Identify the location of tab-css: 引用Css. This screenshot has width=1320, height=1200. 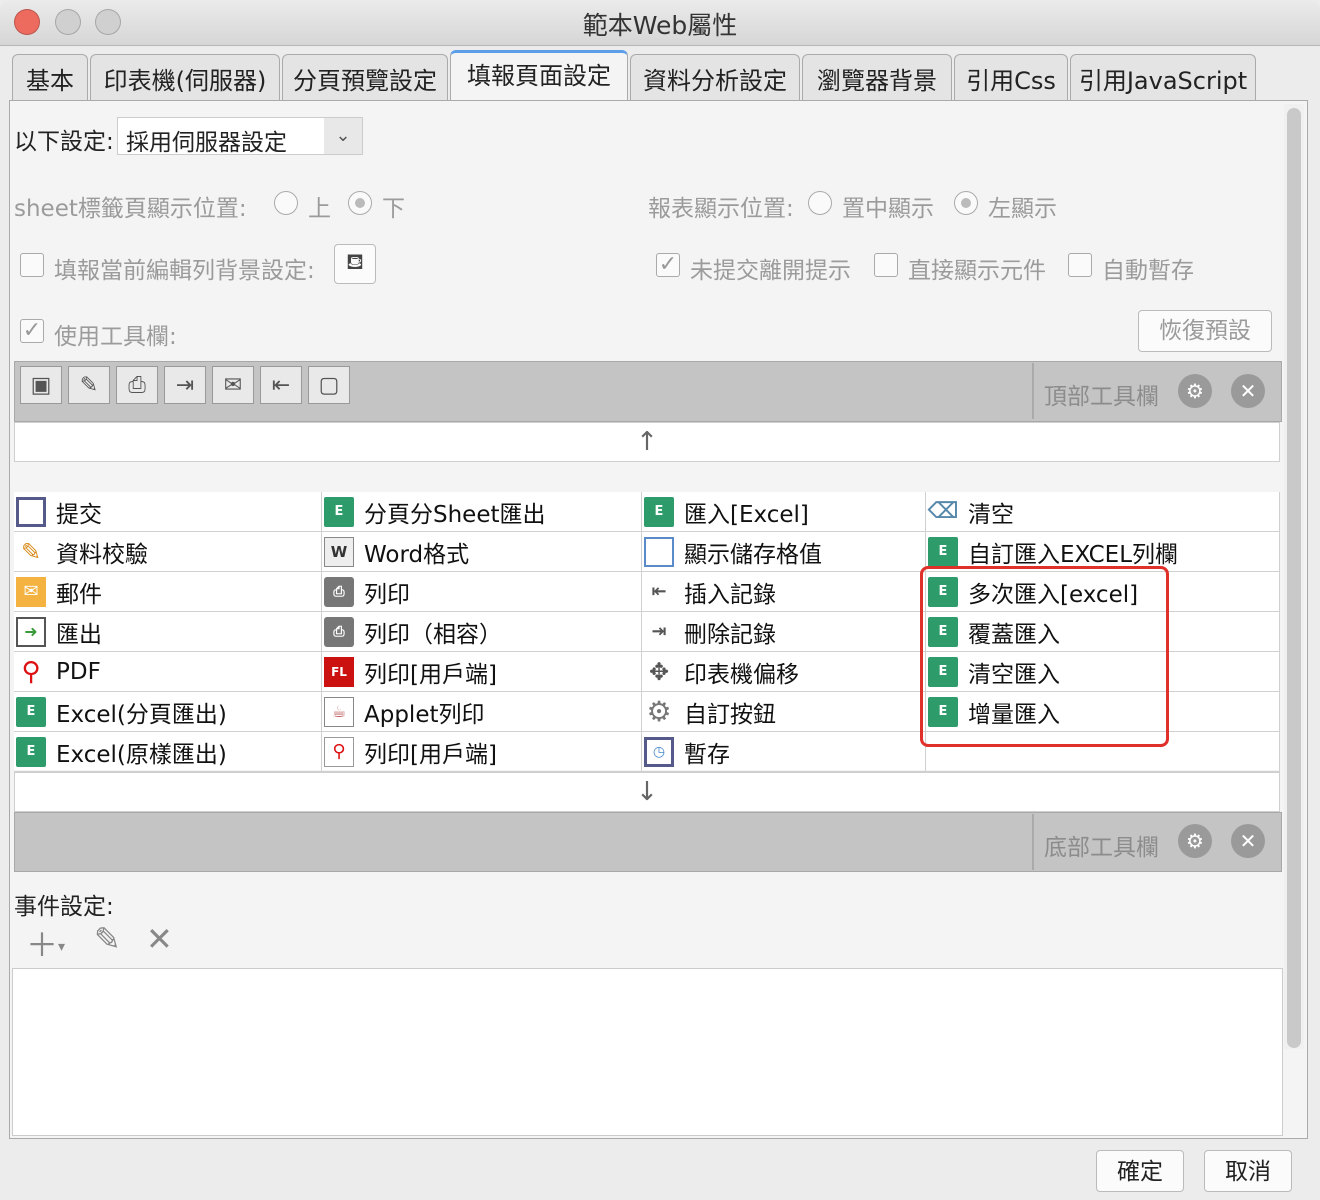
(1011, 77).